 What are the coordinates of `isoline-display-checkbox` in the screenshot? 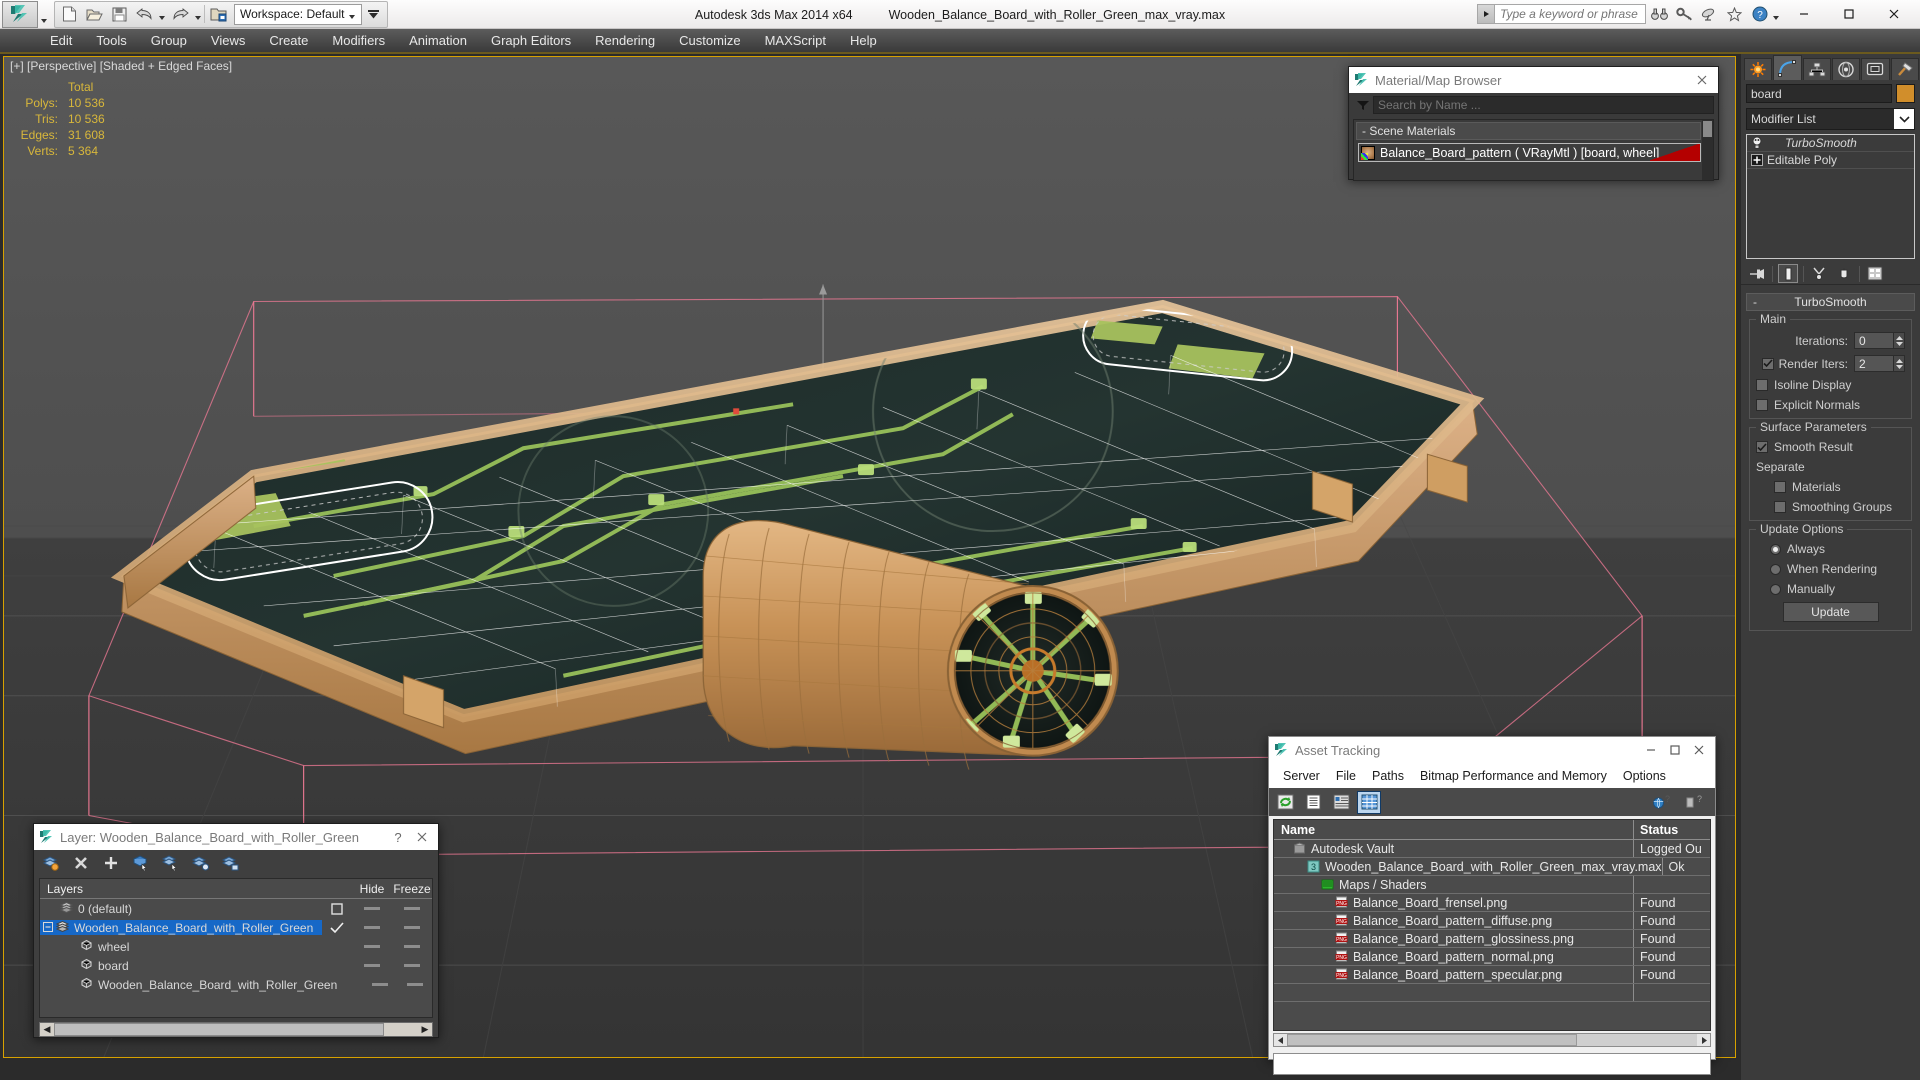 It's located at (1762, 385).